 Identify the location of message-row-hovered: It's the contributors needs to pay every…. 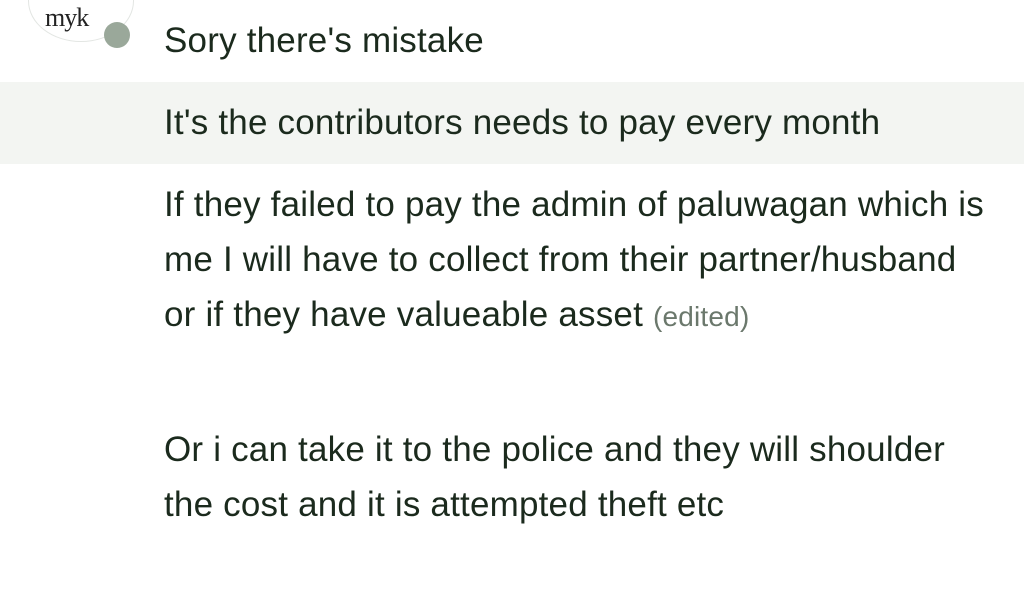
(512, 123).